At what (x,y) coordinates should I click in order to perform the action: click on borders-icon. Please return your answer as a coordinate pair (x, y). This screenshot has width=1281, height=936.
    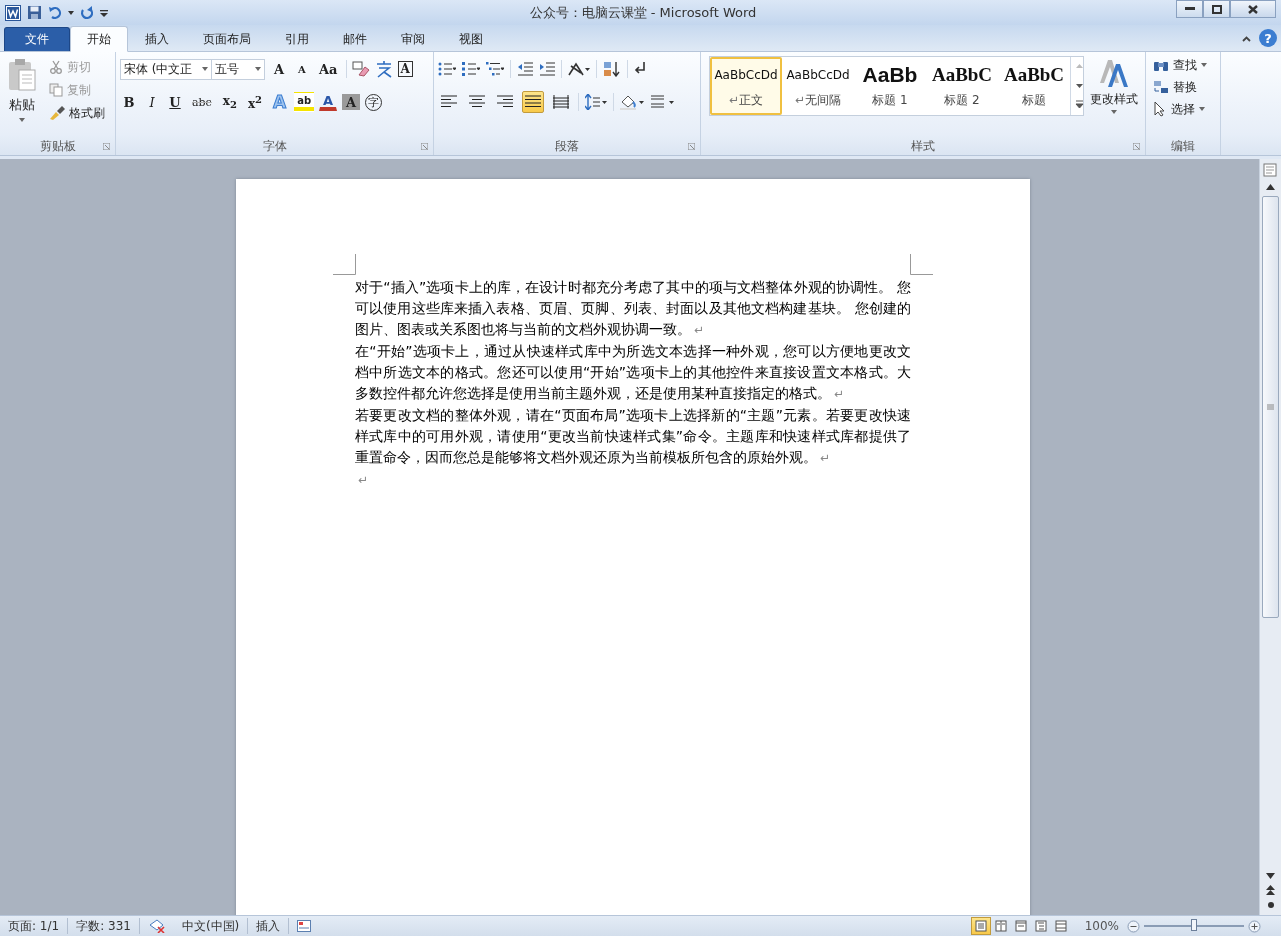
    Looking at the image, I should click on (662, 102).